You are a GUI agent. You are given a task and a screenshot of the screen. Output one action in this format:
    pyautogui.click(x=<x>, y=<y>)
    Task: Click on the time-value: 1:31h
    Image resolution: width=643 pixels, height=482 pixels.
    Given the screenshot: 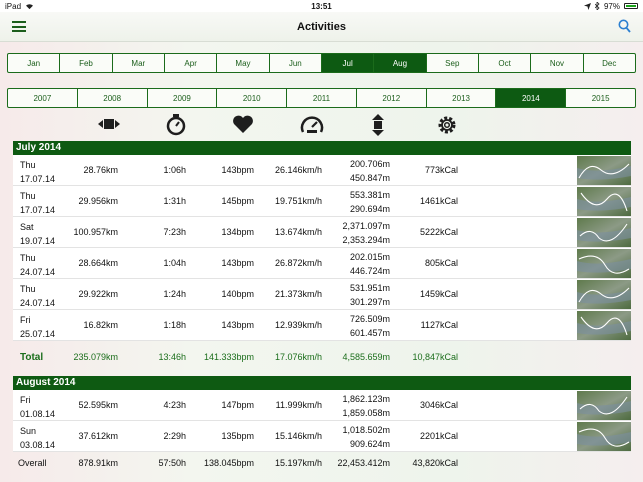 What is the action you would take?
    pyautogui.click(x=174, y=201)
    